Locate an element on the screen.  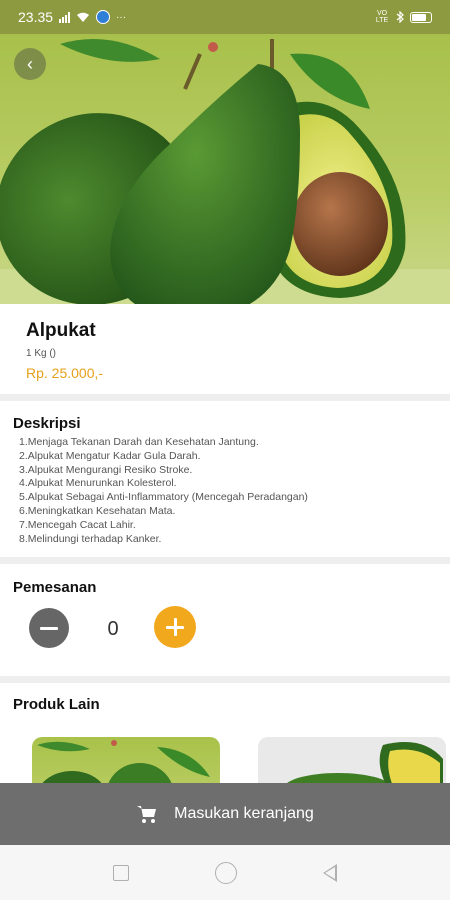
signal-icon is located at coordinates (65, 17).